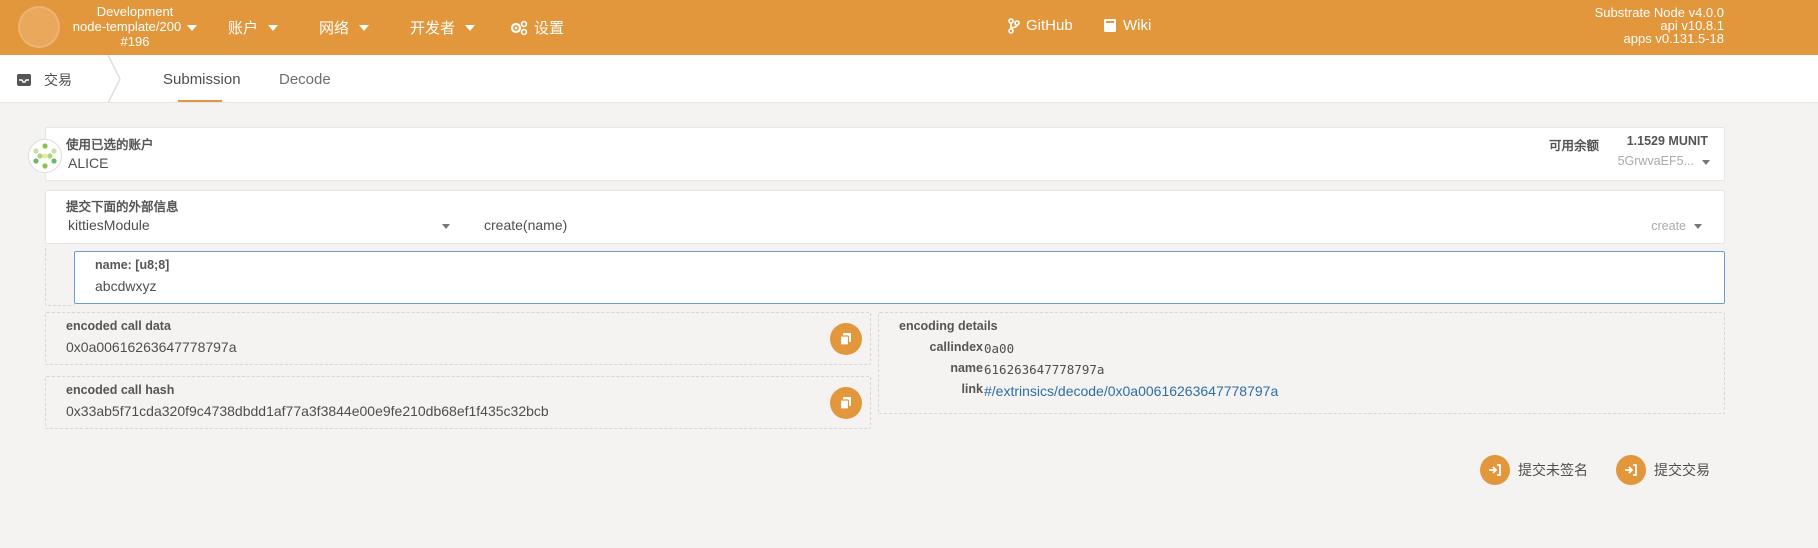 The width and height of the screenshot is (1818, 548). Describe the element at coordinates (202, 79) in the screenshot. I see `tab-submission: Submission` at that location.